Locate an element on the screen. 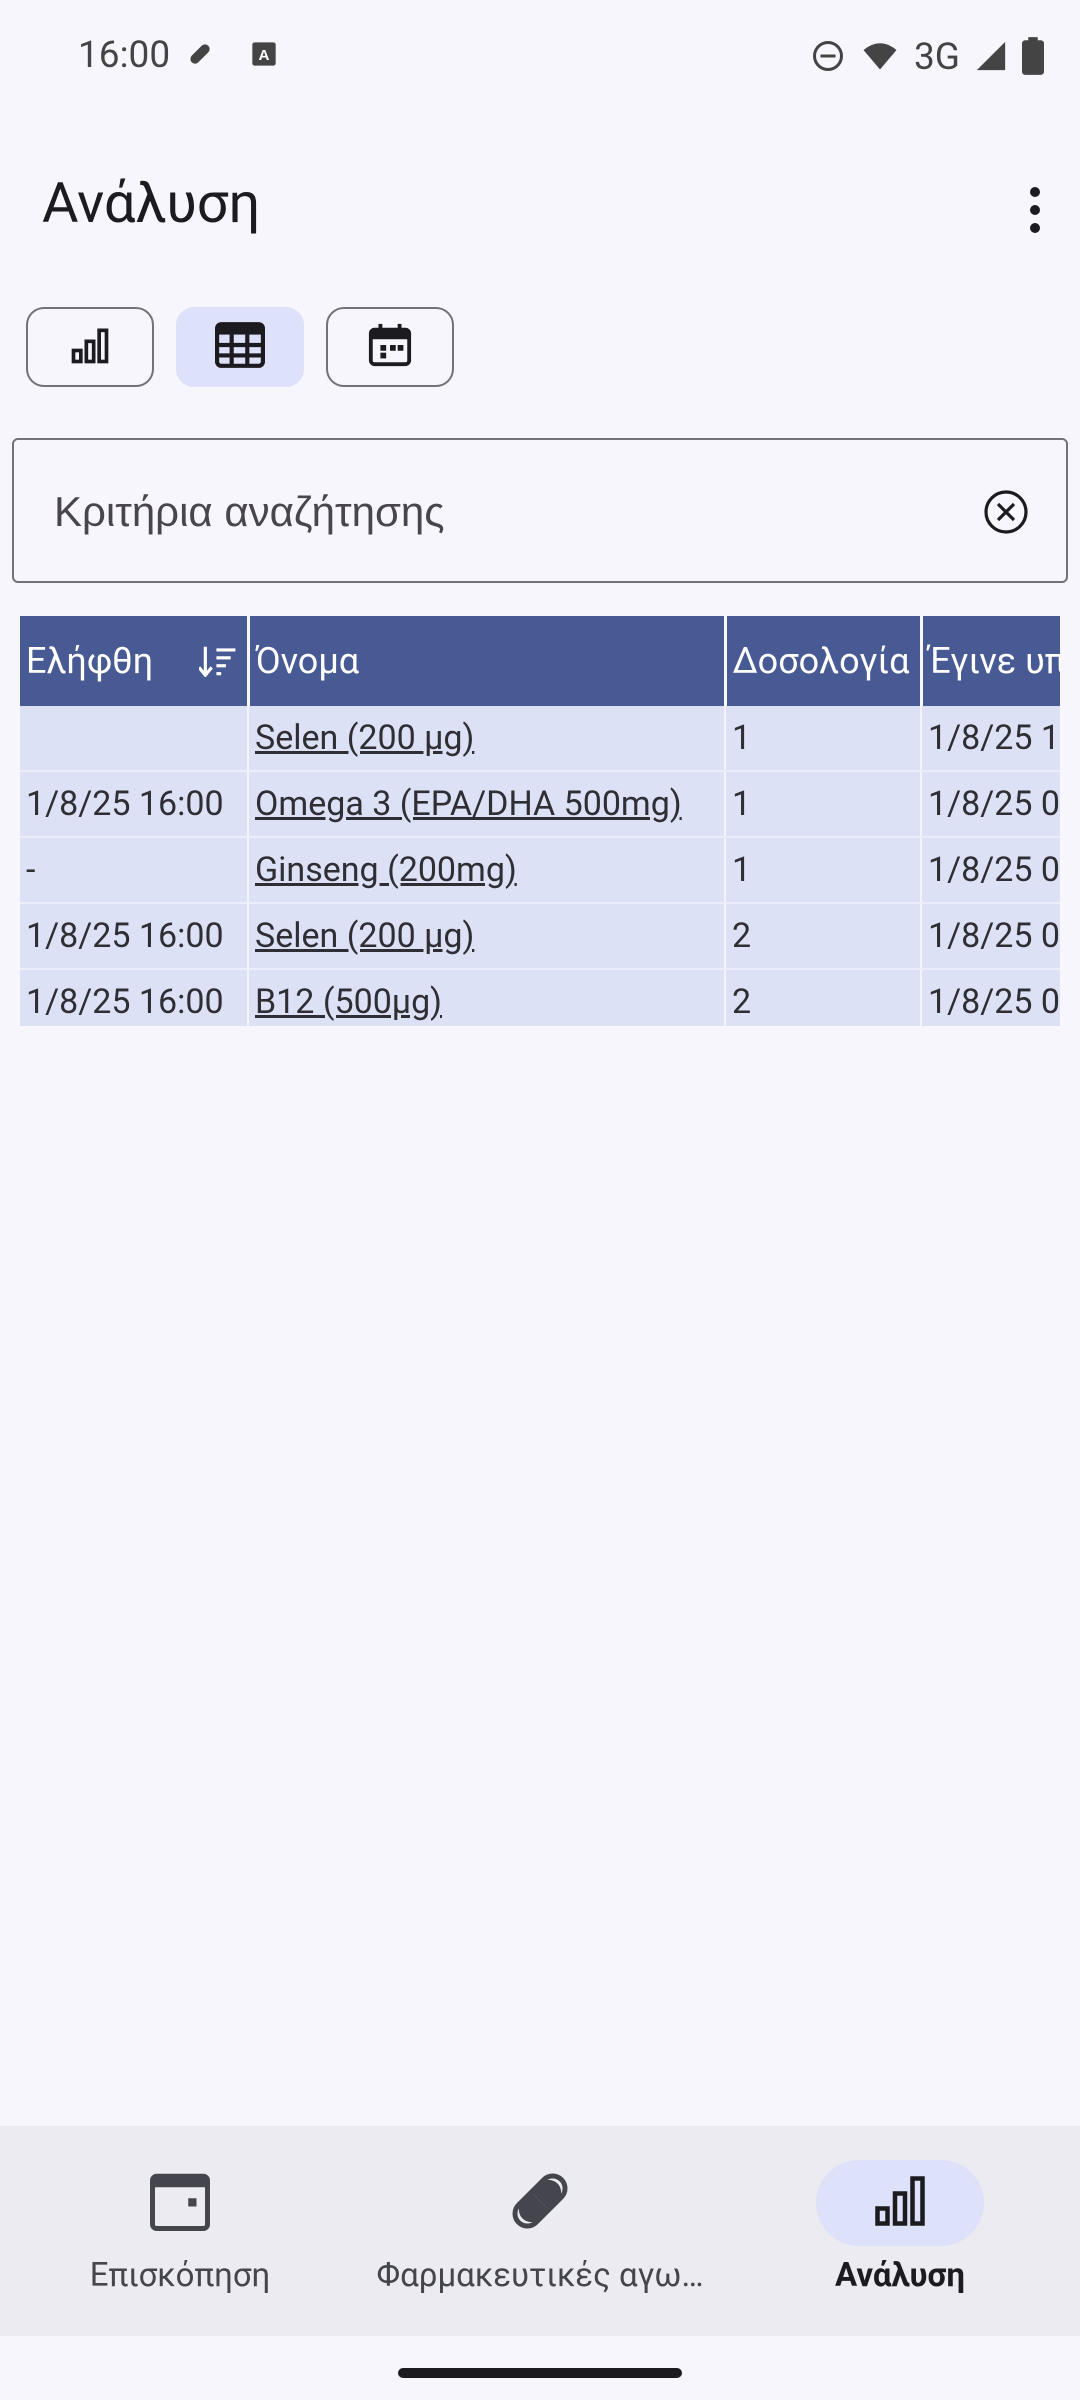  a-badge-icon: A is located at coordinates (264, 56).